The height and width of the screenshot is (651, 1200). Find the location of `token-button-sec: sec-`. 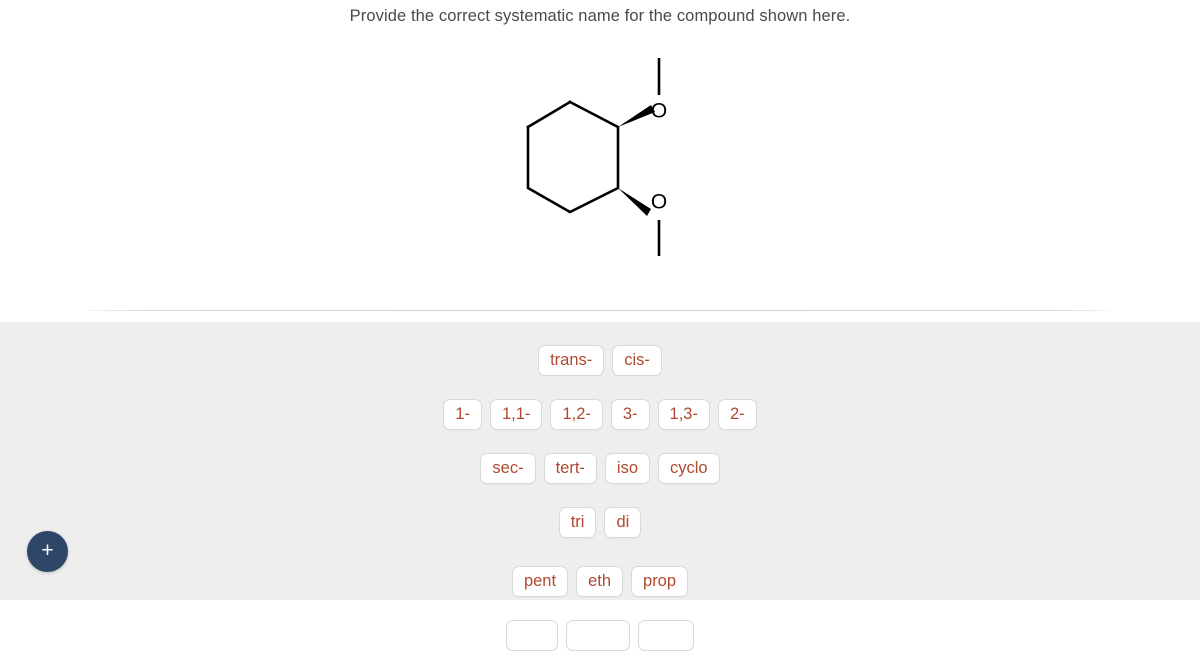

token-button-sec: sec- is located at coordinates (508, 468).